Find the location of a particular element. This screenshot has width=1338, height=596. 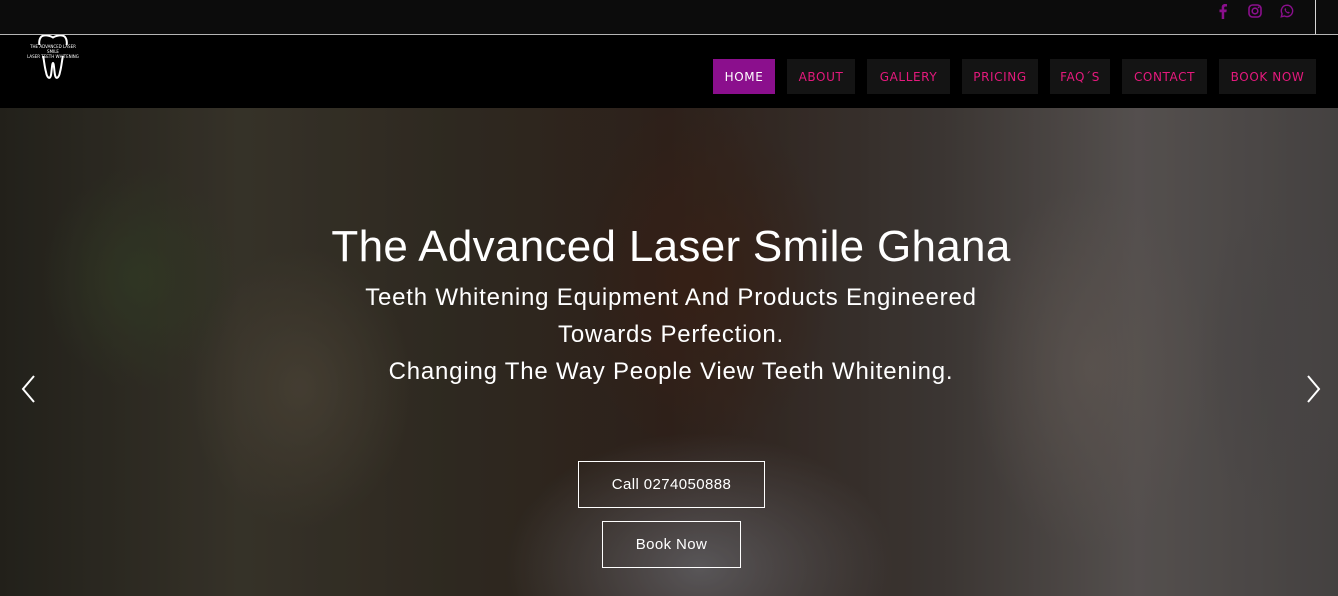

chevron-left-icon is located at coordinates (29, 389).